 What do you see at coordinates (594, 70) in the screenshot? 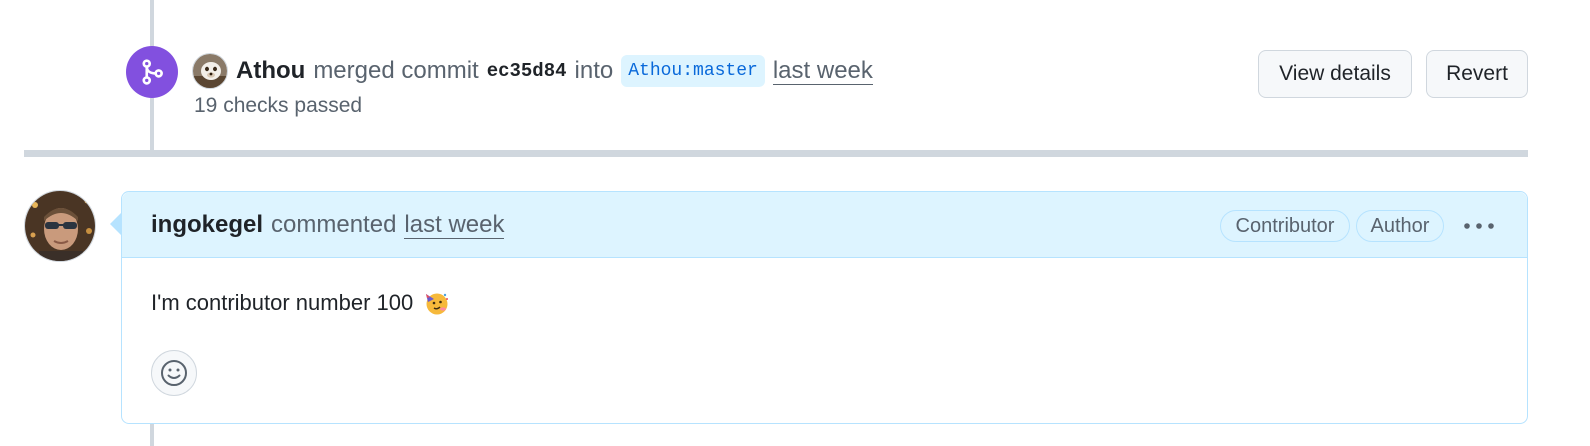
I see `into-text: into` at bounding box center [594, 70].